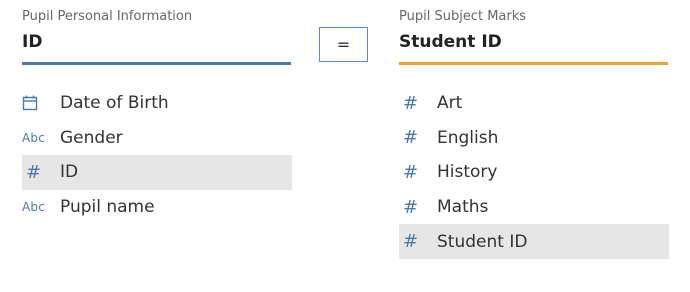  Describe the element at coordinates (534, 241) in the screenshot. I see `field-row-student-id: # Student ID` at that location.